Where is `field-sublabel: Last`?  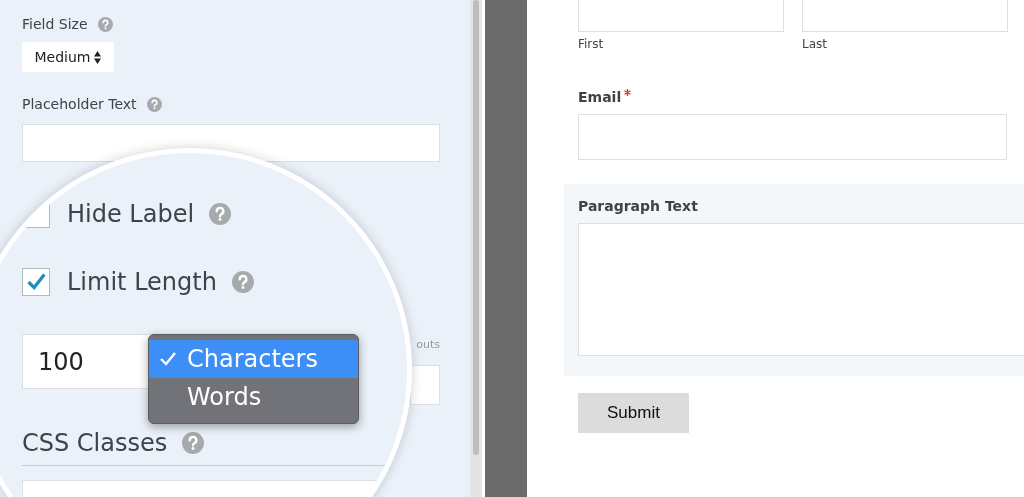 field-sublabel: Last is located at coordinates (815, 44).